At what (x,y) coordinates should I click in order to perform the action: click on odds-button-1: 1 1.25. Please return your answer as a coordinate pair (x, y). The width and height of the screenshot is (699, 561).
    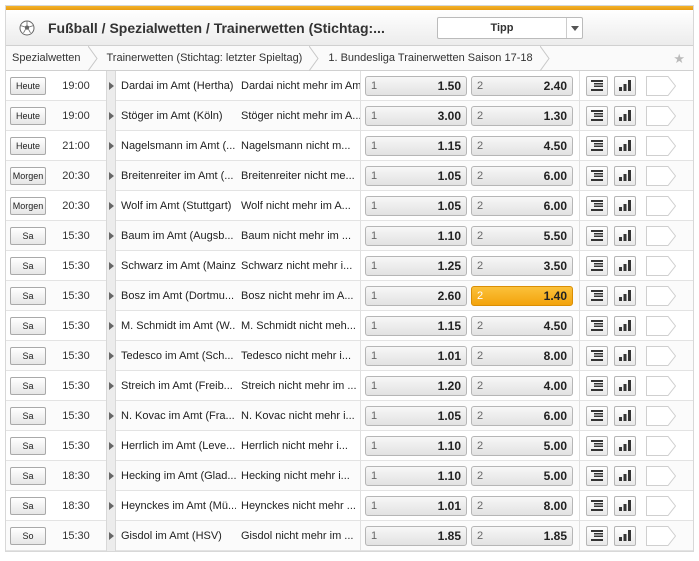
    Looking at the image, I should click on (416, 265).